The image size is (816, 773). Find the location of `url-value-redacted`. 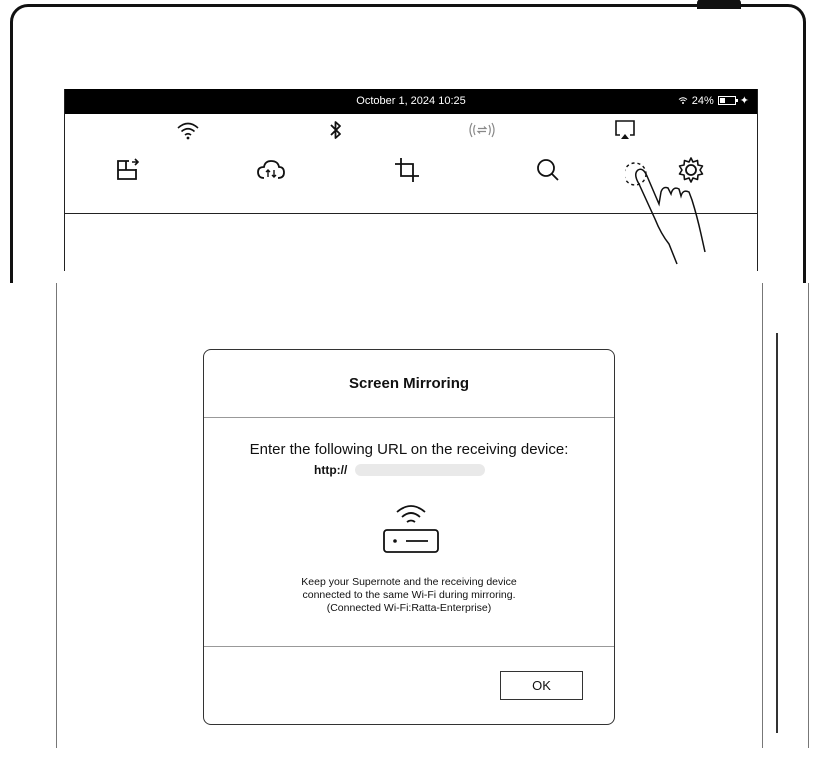

url-value-redacted is located at coordinates (420, 470).